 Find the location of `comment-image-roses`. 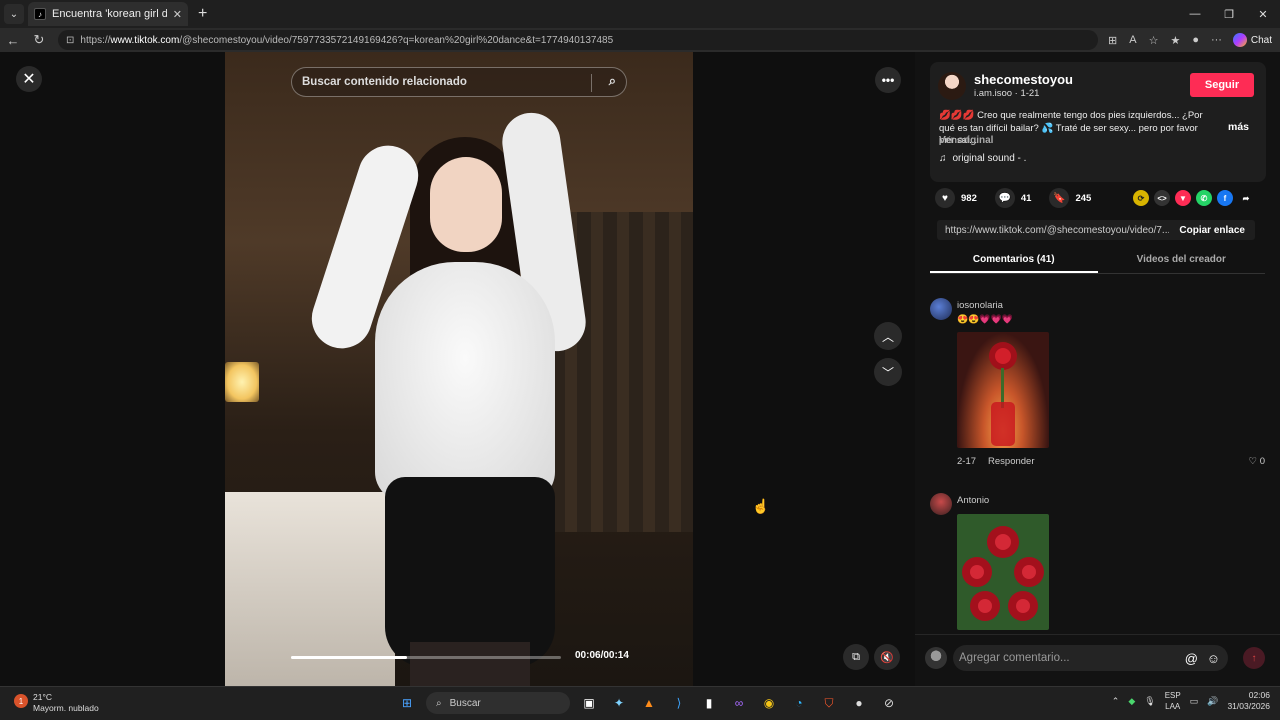

comment-image-roses is located at coordinates (1003, 572).